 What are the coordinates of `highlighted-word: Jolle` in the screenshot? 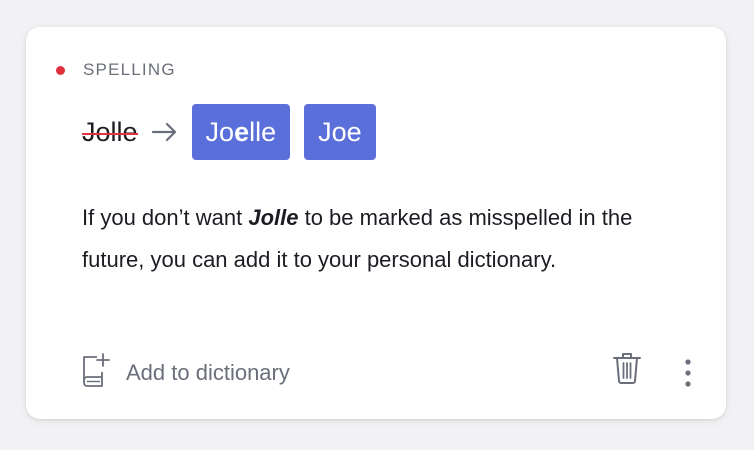 It's located at (273, 217).